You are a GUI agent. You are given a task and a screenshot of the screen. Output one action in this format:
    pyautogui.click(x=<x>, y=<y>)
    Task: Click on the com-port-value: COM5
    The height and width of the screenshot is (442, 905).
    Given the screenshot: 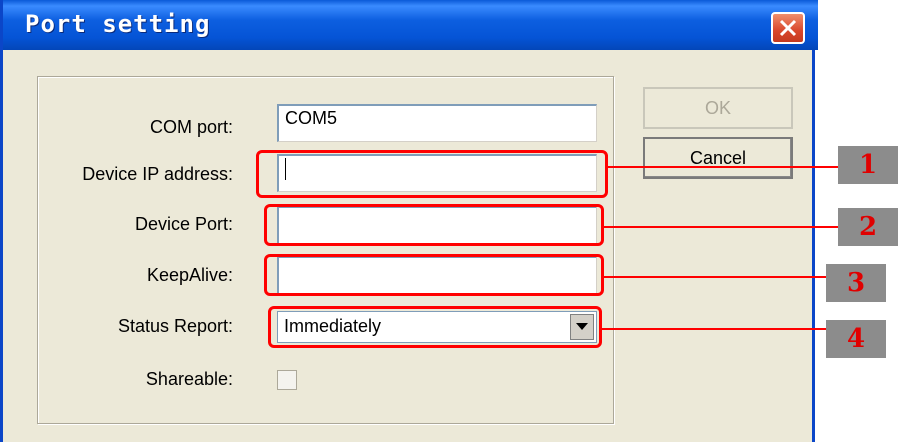 What is the action you would take?
    pyautogui.click(x=311, y=118)
    